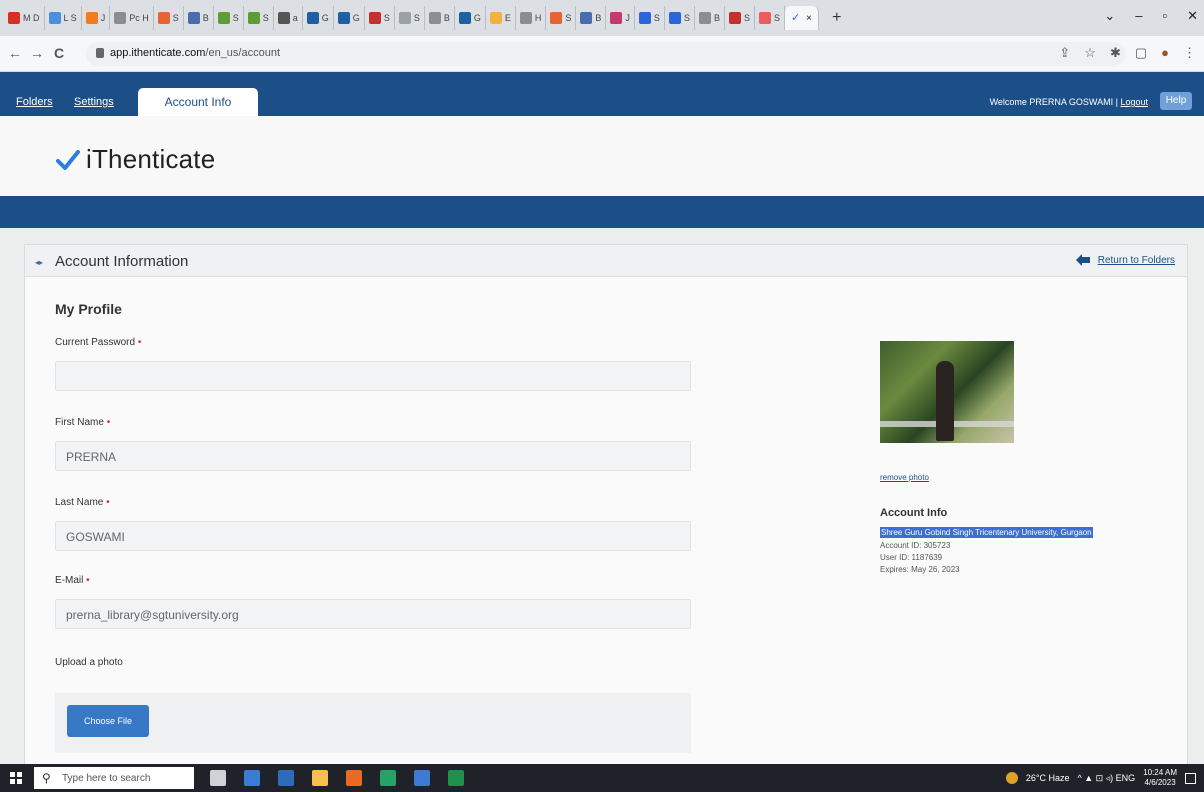 The image size is (1204, 792). Describe the element at coordinates (802, 18) in the screenshot. I see `browser-tab-active: ✓ ×` at that location.